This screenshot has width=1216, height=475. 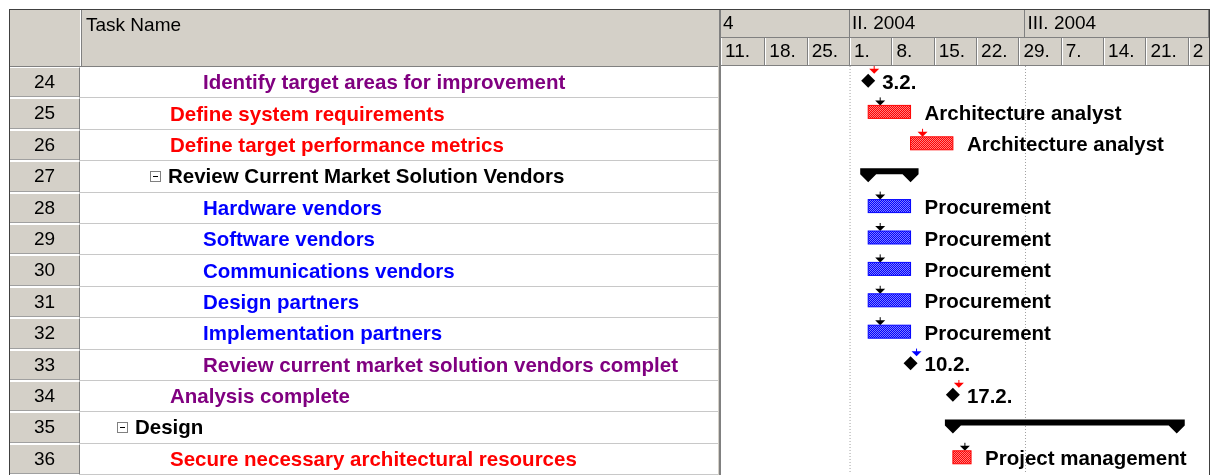 What do you see at coordinates (373, 458) in the screenshot?
I see `task-name: Secure necessary architectural resources` at bounding box center [373, 458].